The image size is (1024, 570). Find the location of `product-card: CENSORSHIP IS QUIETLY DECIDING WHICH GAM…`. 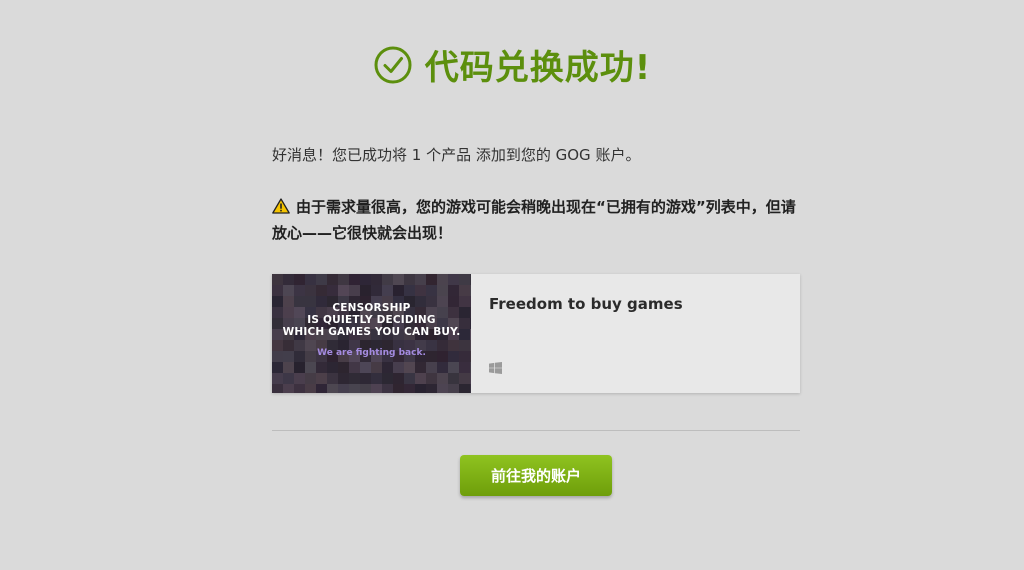

product-card: CENSORSHIP IS QUIETLY DECIDING WHICH GAM… is located at coordinates (536, 333).